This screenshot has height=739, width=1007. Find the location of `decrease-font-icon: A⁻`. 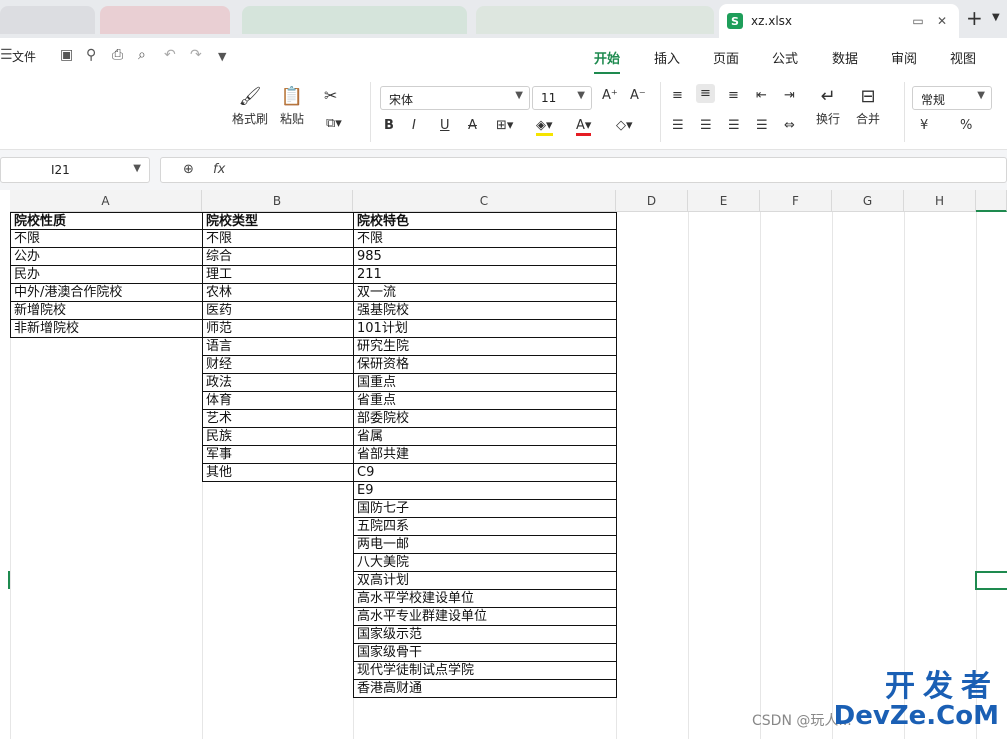

decrease-font-icon: A⁻ is located at coordinates (638, 95).